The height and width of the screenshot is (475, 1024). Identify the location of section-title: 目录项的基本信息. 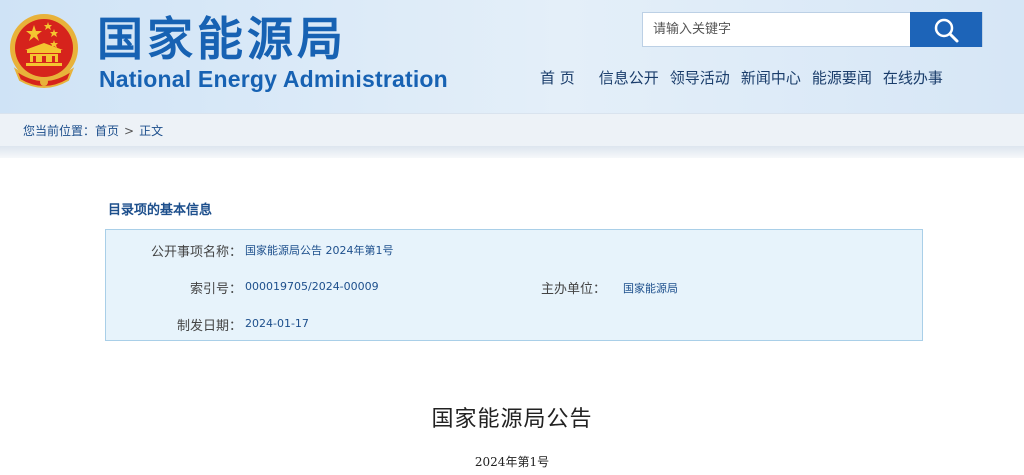
(160, 210).